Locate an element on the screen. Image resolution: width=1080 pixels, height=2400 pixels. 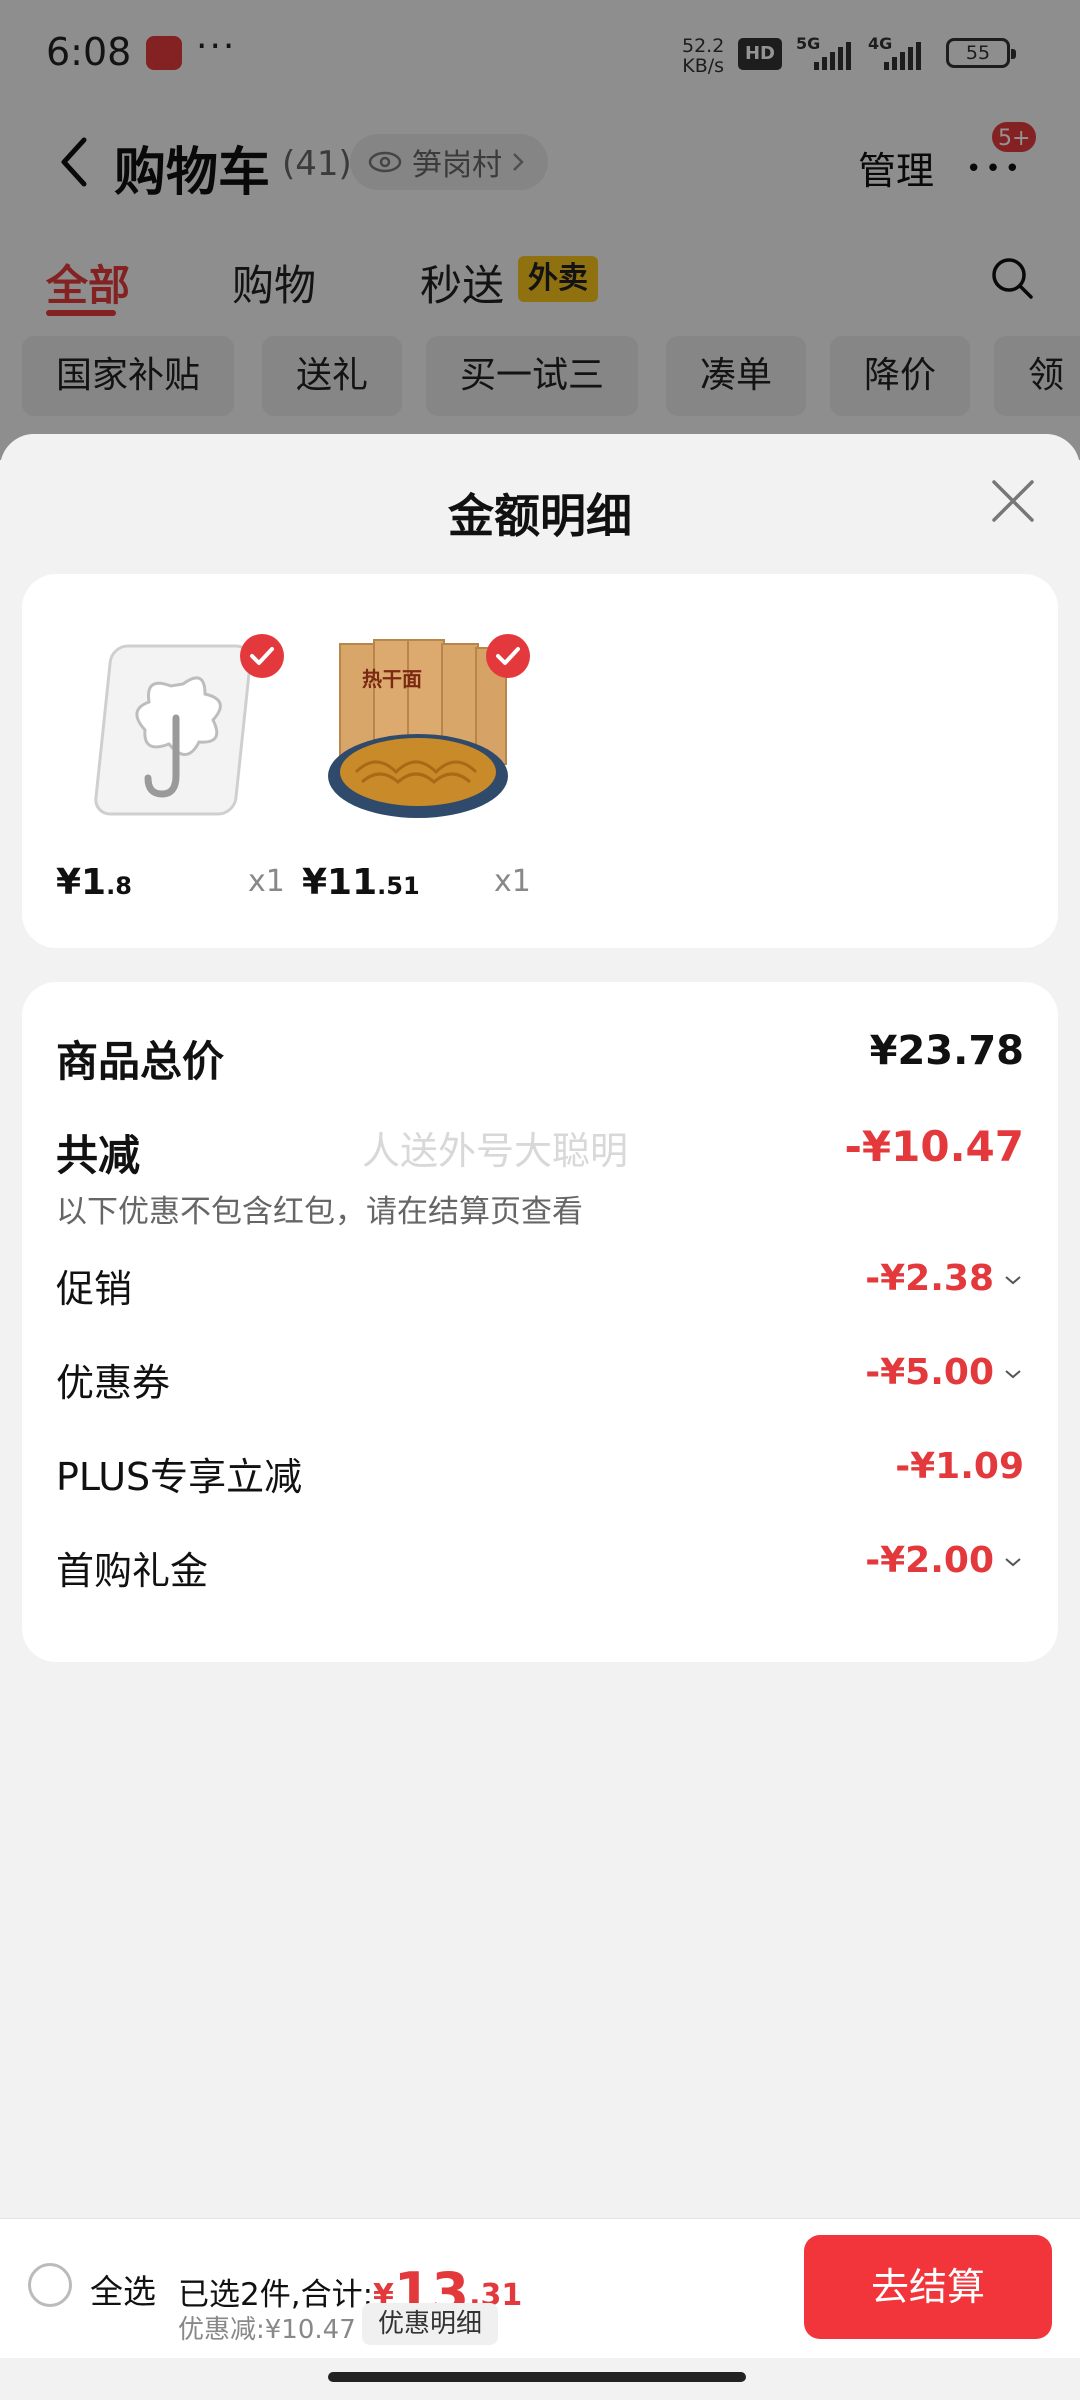
discount-detail-button: 优惠明细 is located at coordinates (430, 2324).